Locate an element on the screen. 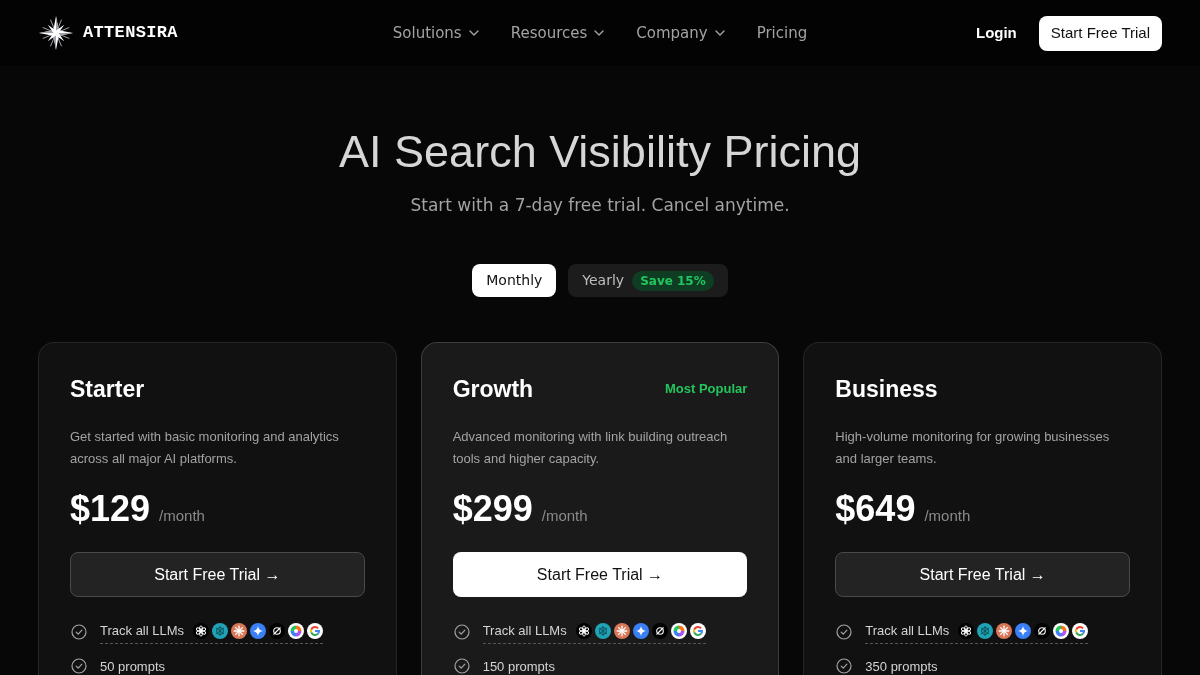 The image size is (1200, 675). popular-label: Most Popular is located at coordinates (706, 389).